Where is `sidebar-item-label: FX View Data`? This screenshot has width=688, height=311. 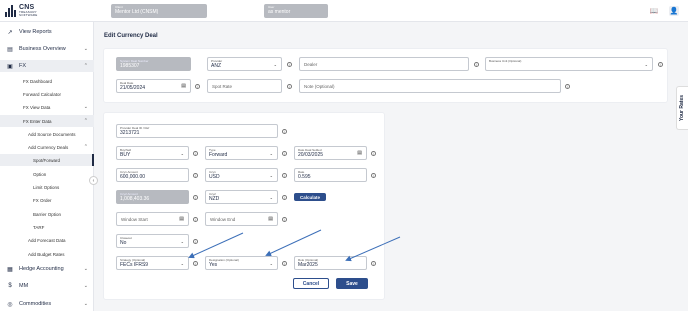 sidebar-item-label: FX View Data is located at coordinates (37, 107).